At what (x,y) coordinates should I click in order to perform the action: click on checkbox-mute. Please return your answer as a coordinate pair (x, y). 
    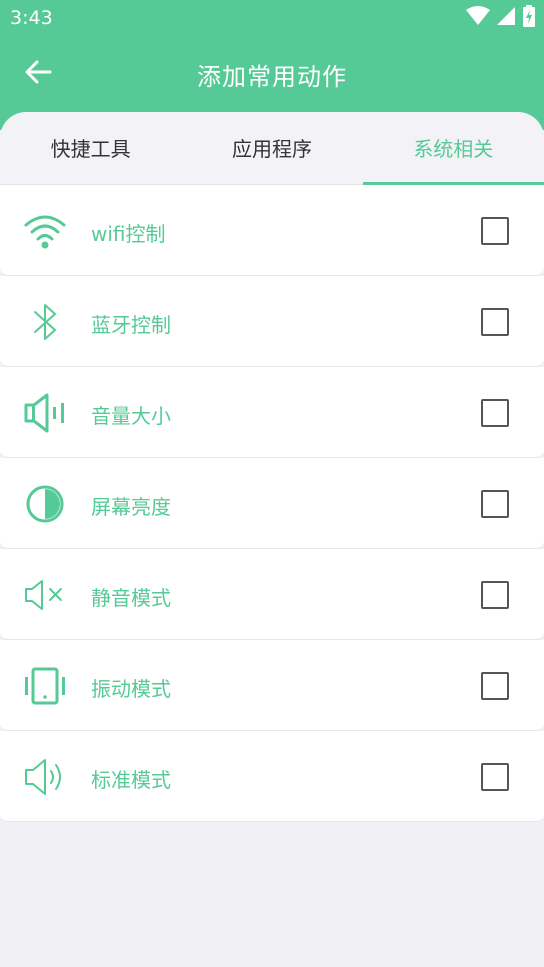
    Looking at the image, I should click on (495, 595).